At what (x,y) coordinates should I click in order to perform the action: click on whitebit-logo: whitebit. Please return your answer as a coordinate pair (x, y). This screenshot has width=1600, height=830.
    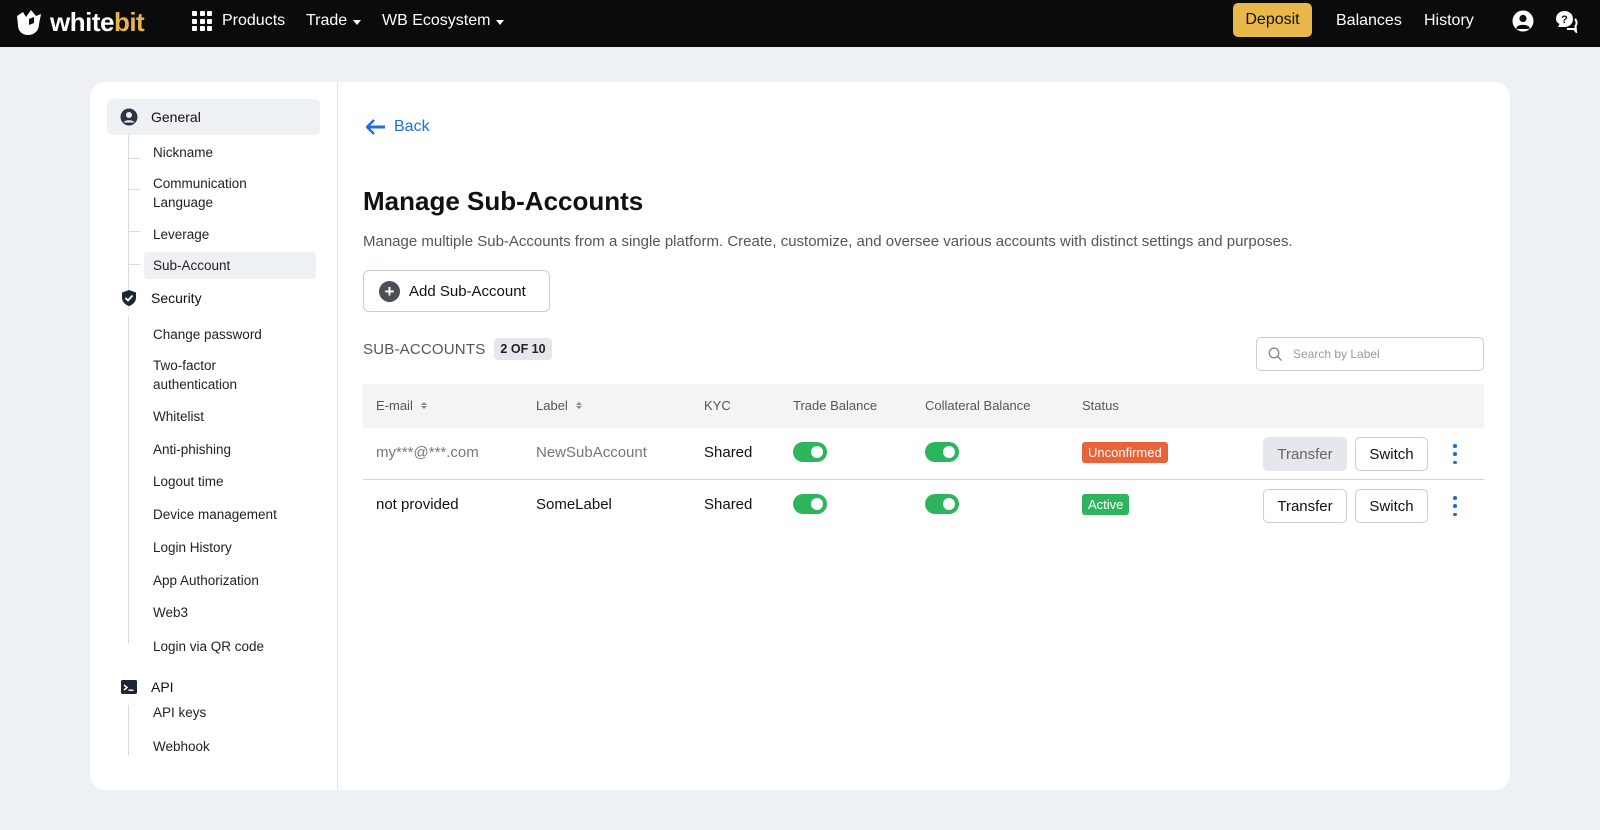
    Looking at the image, I should click on (79, 22).